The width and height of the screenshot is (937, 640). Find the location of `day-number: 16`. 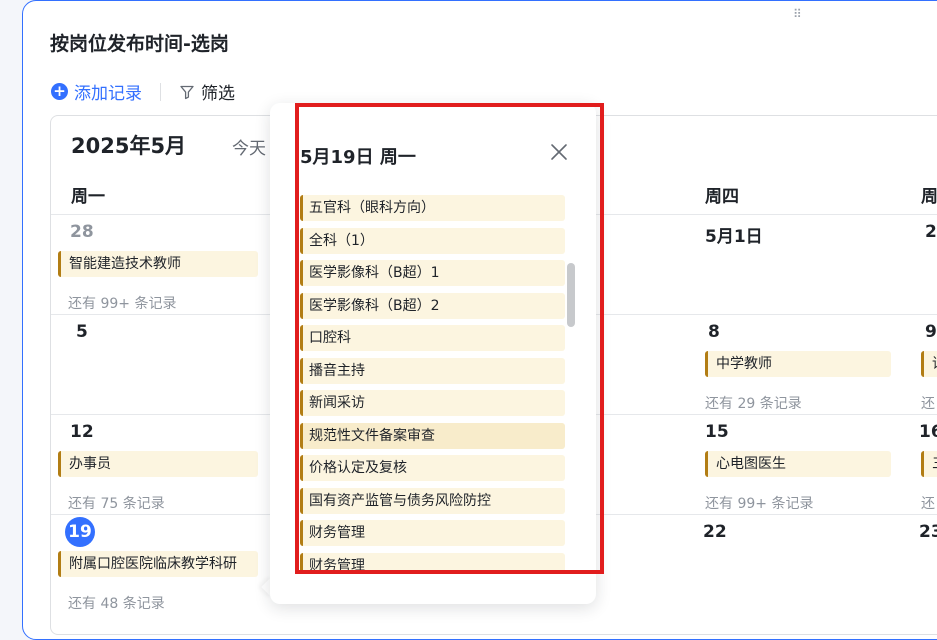

day-number: 16 is located at coordinates (928, 432).